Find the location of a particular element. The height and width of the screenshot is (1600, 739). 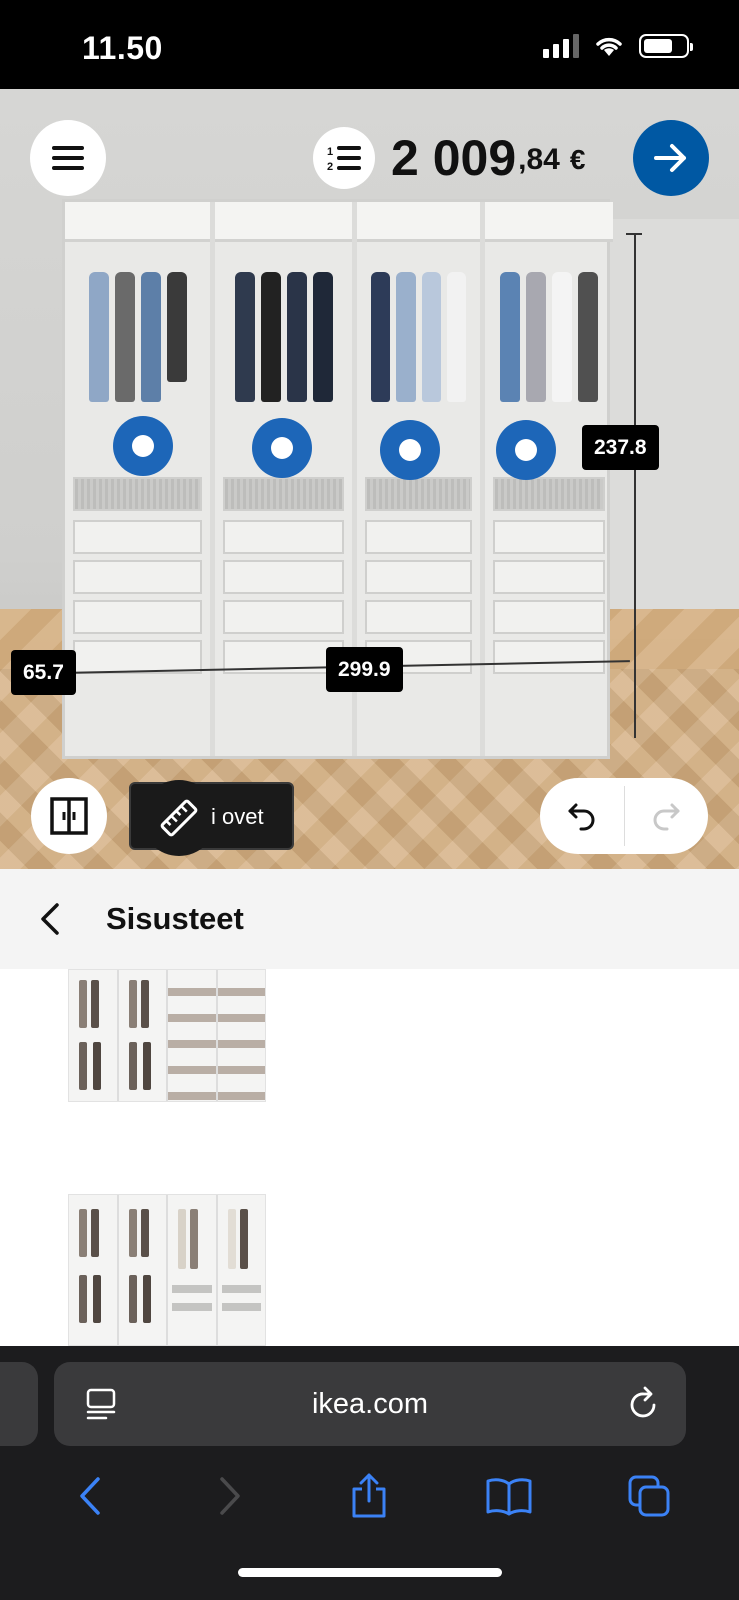

numbered-list-icon: 1 2 is located at coordinates (344, 159).